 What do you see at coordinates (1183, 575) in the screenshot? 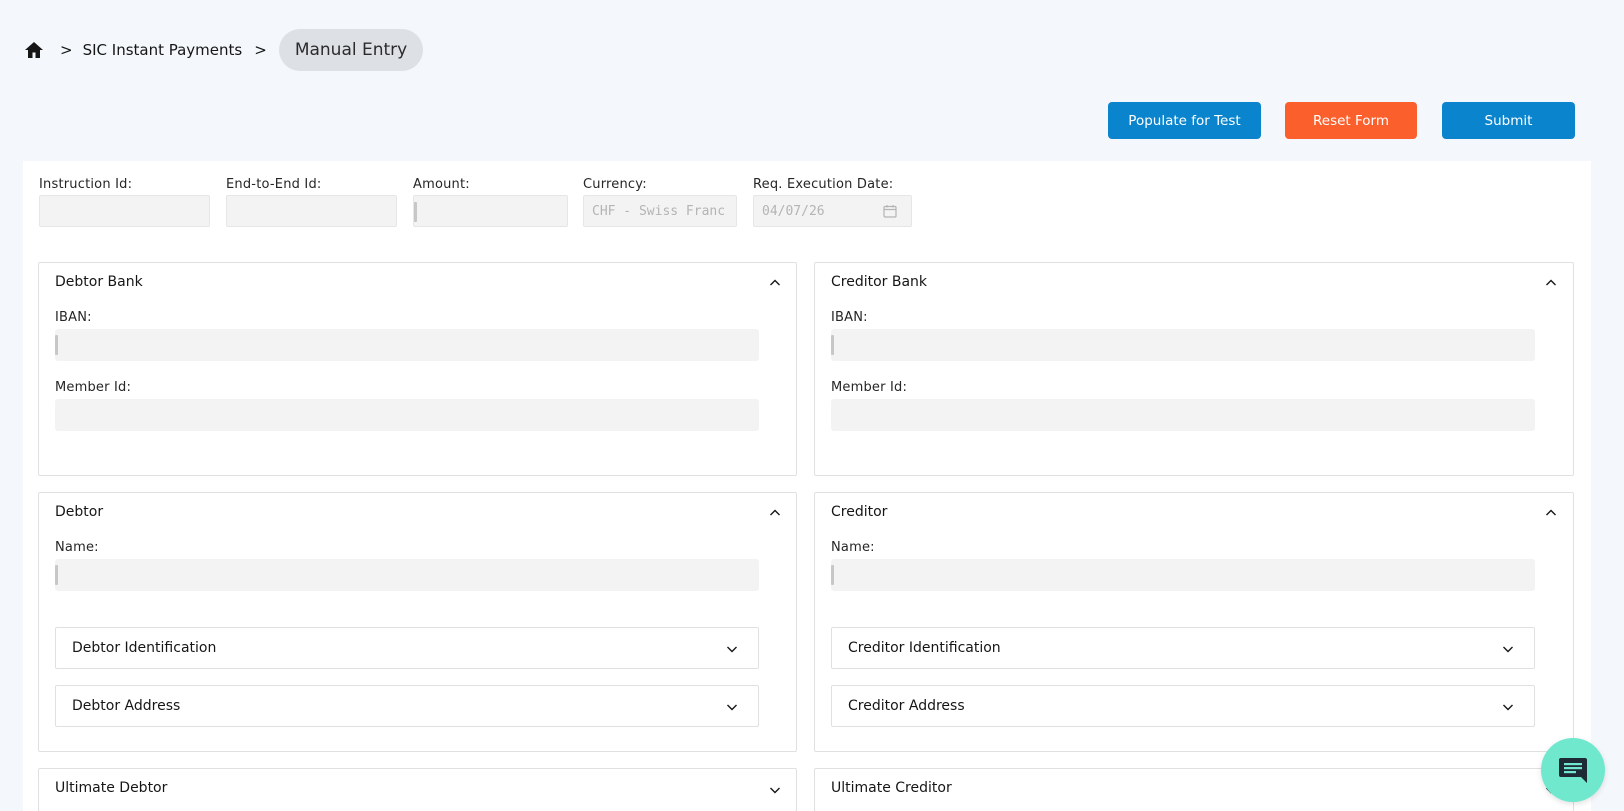
I see `creditor-name-input` at bounding box center [1183, 575].